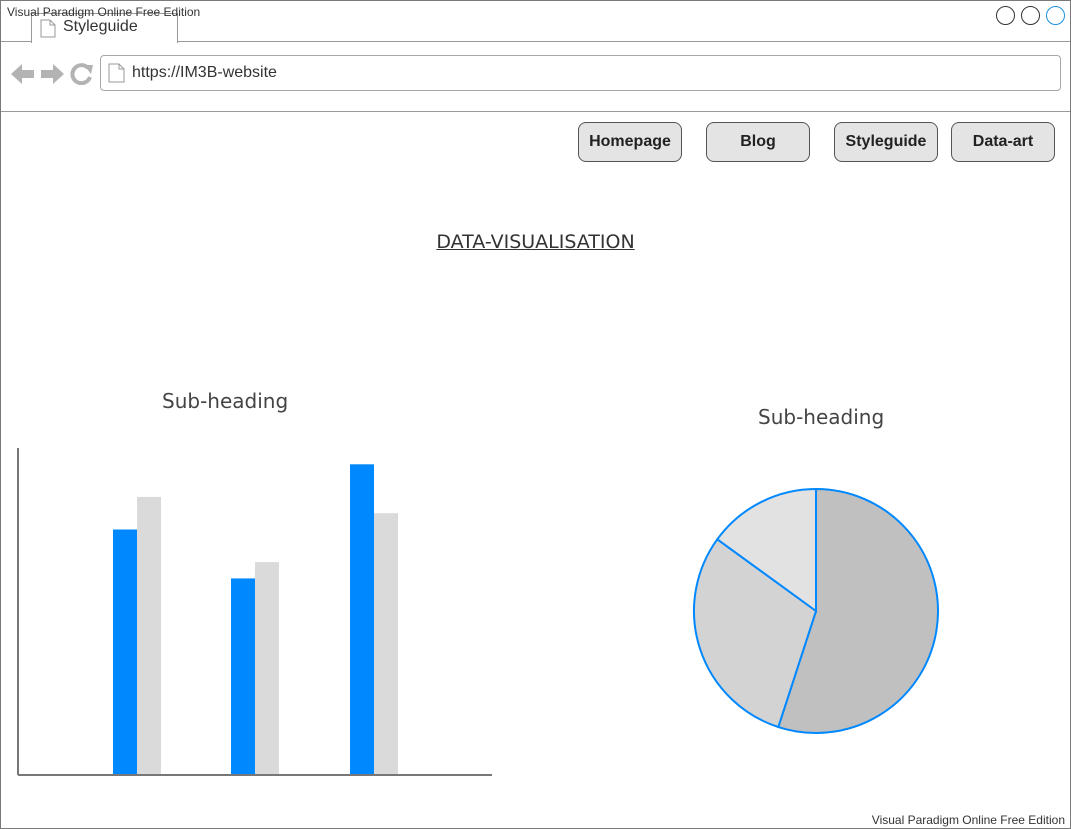 The width and height of the screenshot is (1071, 829). What do you see at coordinates (104, 12) in the screenshot?
I see `watermark-top: Visual Paradigm Online Free Edition` at bounding box center [104, 12].